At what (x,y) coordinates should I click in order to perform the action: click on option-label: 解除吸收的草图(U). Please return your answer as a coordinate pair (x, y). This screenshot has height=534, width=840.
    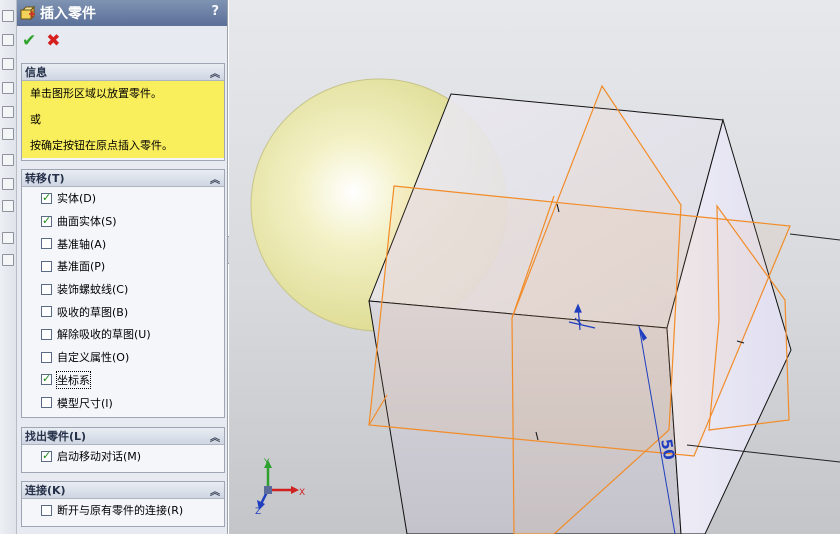
    Looking at the image, I should click on (104, 335).